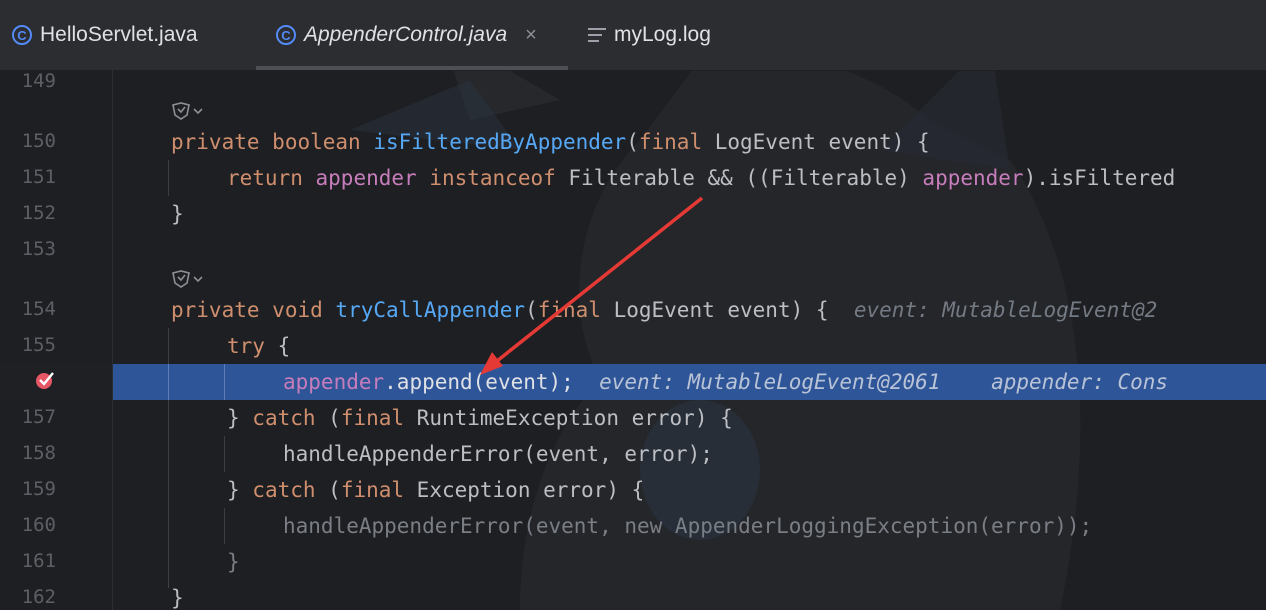 The image size is (1266, 610). I want to click on line-number: 153, so click(28, 249).